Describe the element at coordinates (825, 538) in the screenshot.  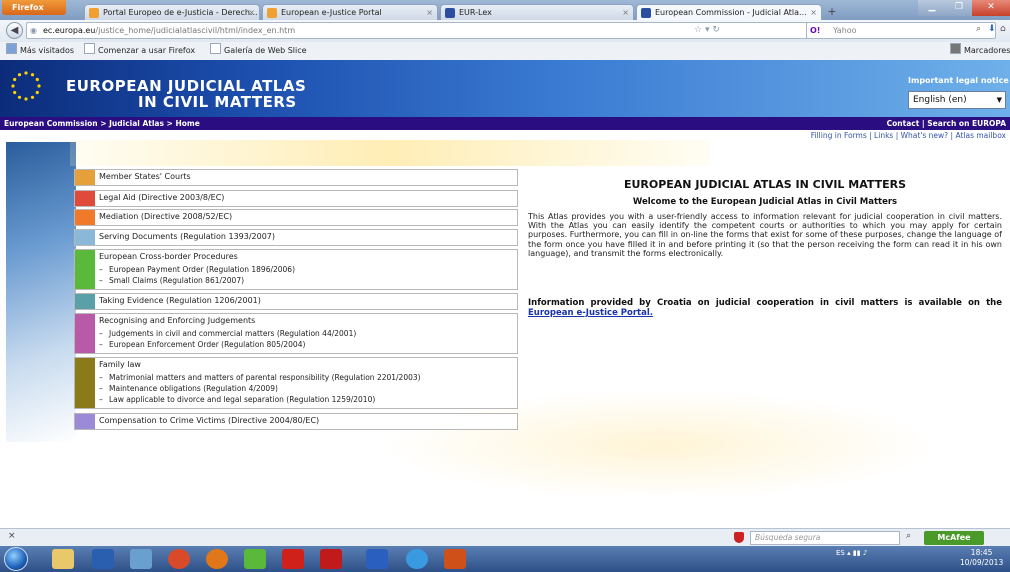
I see `safe-search-input: Búsqueda segura` at that location.